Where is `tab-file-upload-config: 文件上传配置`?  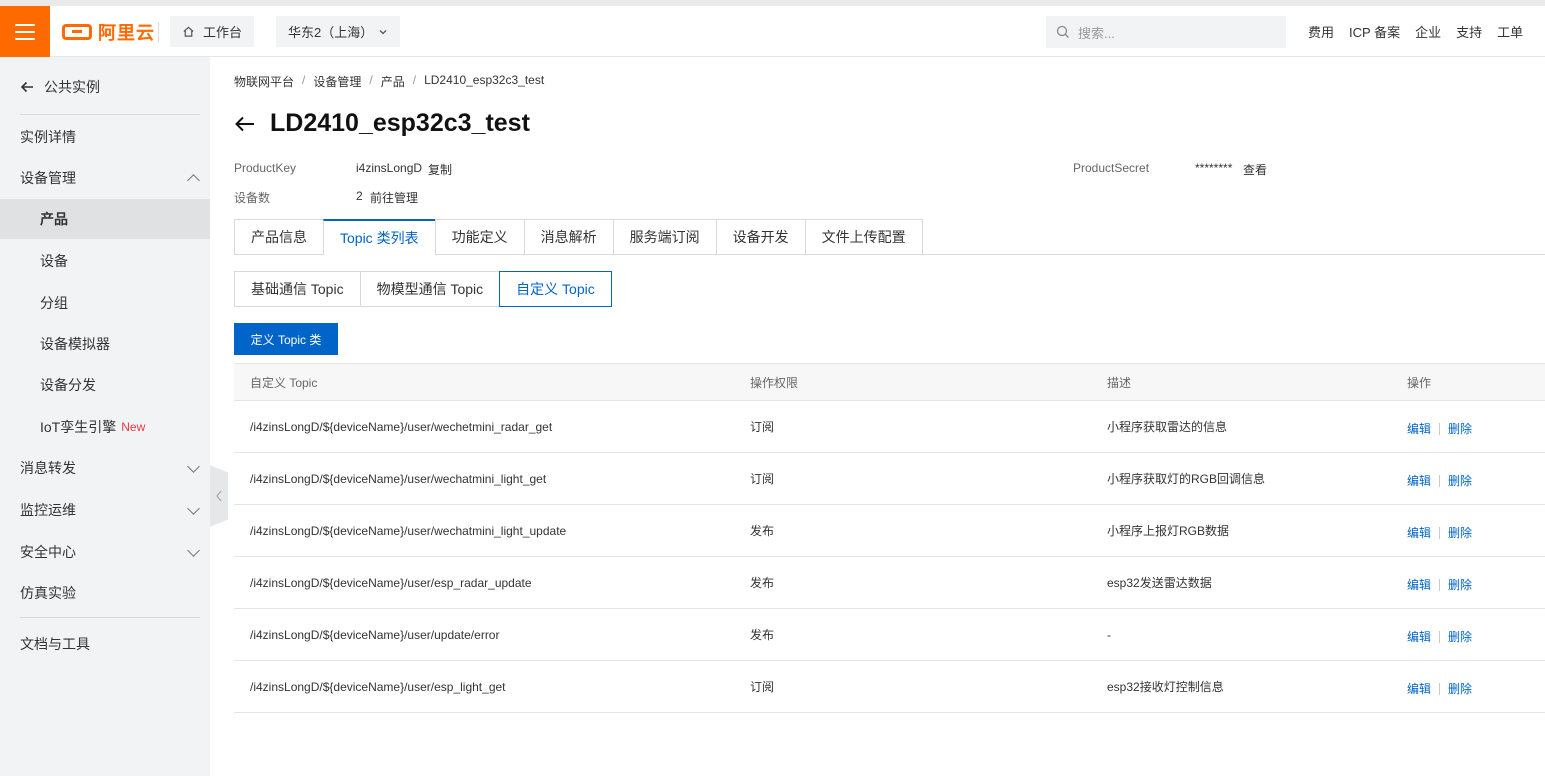
tab-file-upload-config: 文件上传配置 is located at coordinates (863, 237).